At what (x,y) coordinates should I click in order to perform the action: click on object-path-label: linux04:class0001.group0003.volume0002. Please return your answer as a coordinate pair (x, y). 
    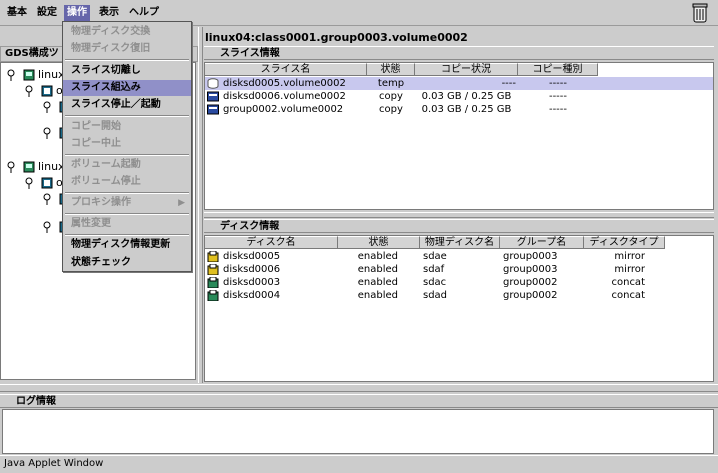
    Looking at the image, I should click on (336, 37).